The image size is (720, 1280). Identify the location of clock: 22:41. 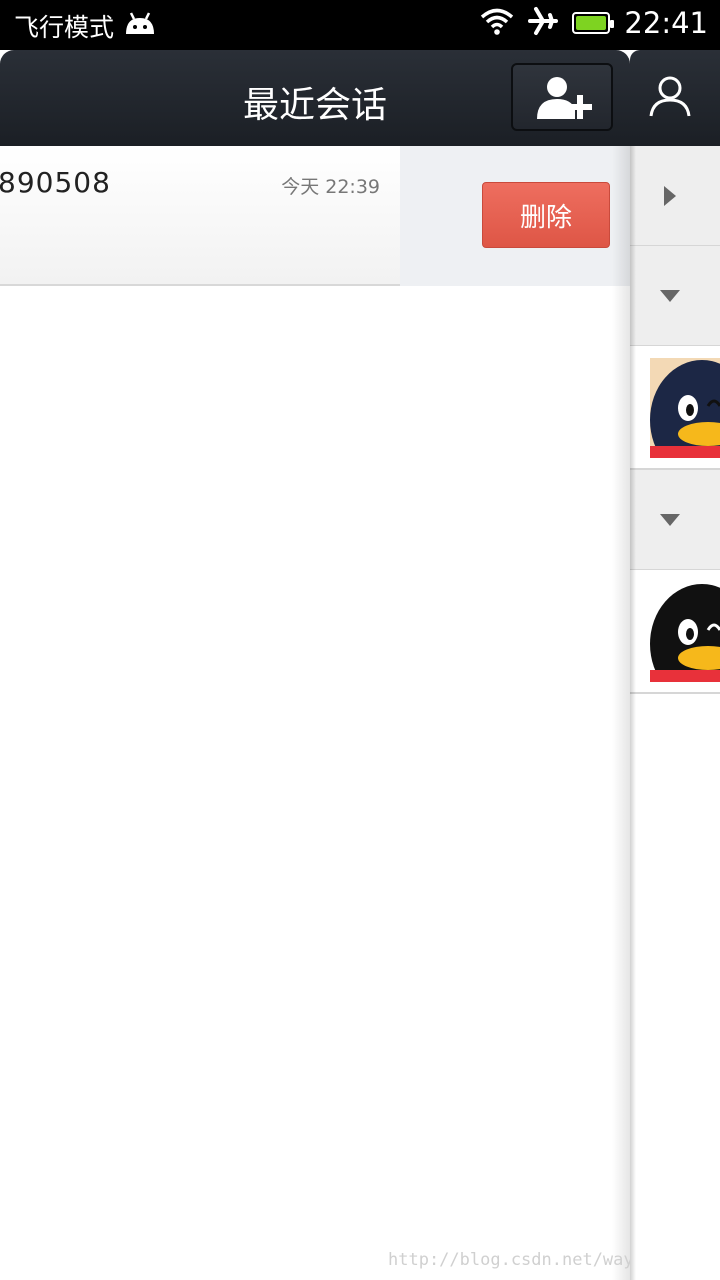
(666, 23).